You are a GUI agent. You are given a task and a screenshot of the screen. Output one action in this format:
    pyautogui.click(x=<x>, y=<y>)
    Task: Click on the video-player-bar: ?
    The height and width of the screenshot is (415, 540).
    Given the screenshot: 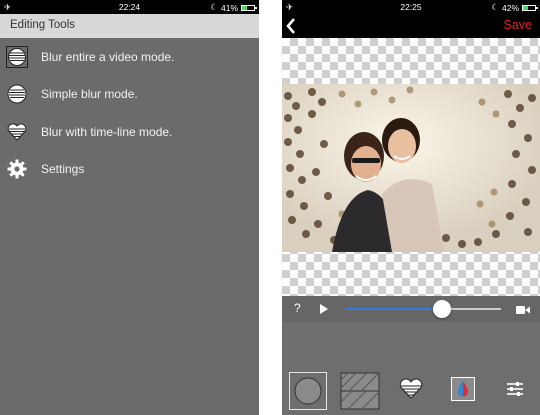 What is the action you would take?
    pyautogui.click(x=411, y=309)
    